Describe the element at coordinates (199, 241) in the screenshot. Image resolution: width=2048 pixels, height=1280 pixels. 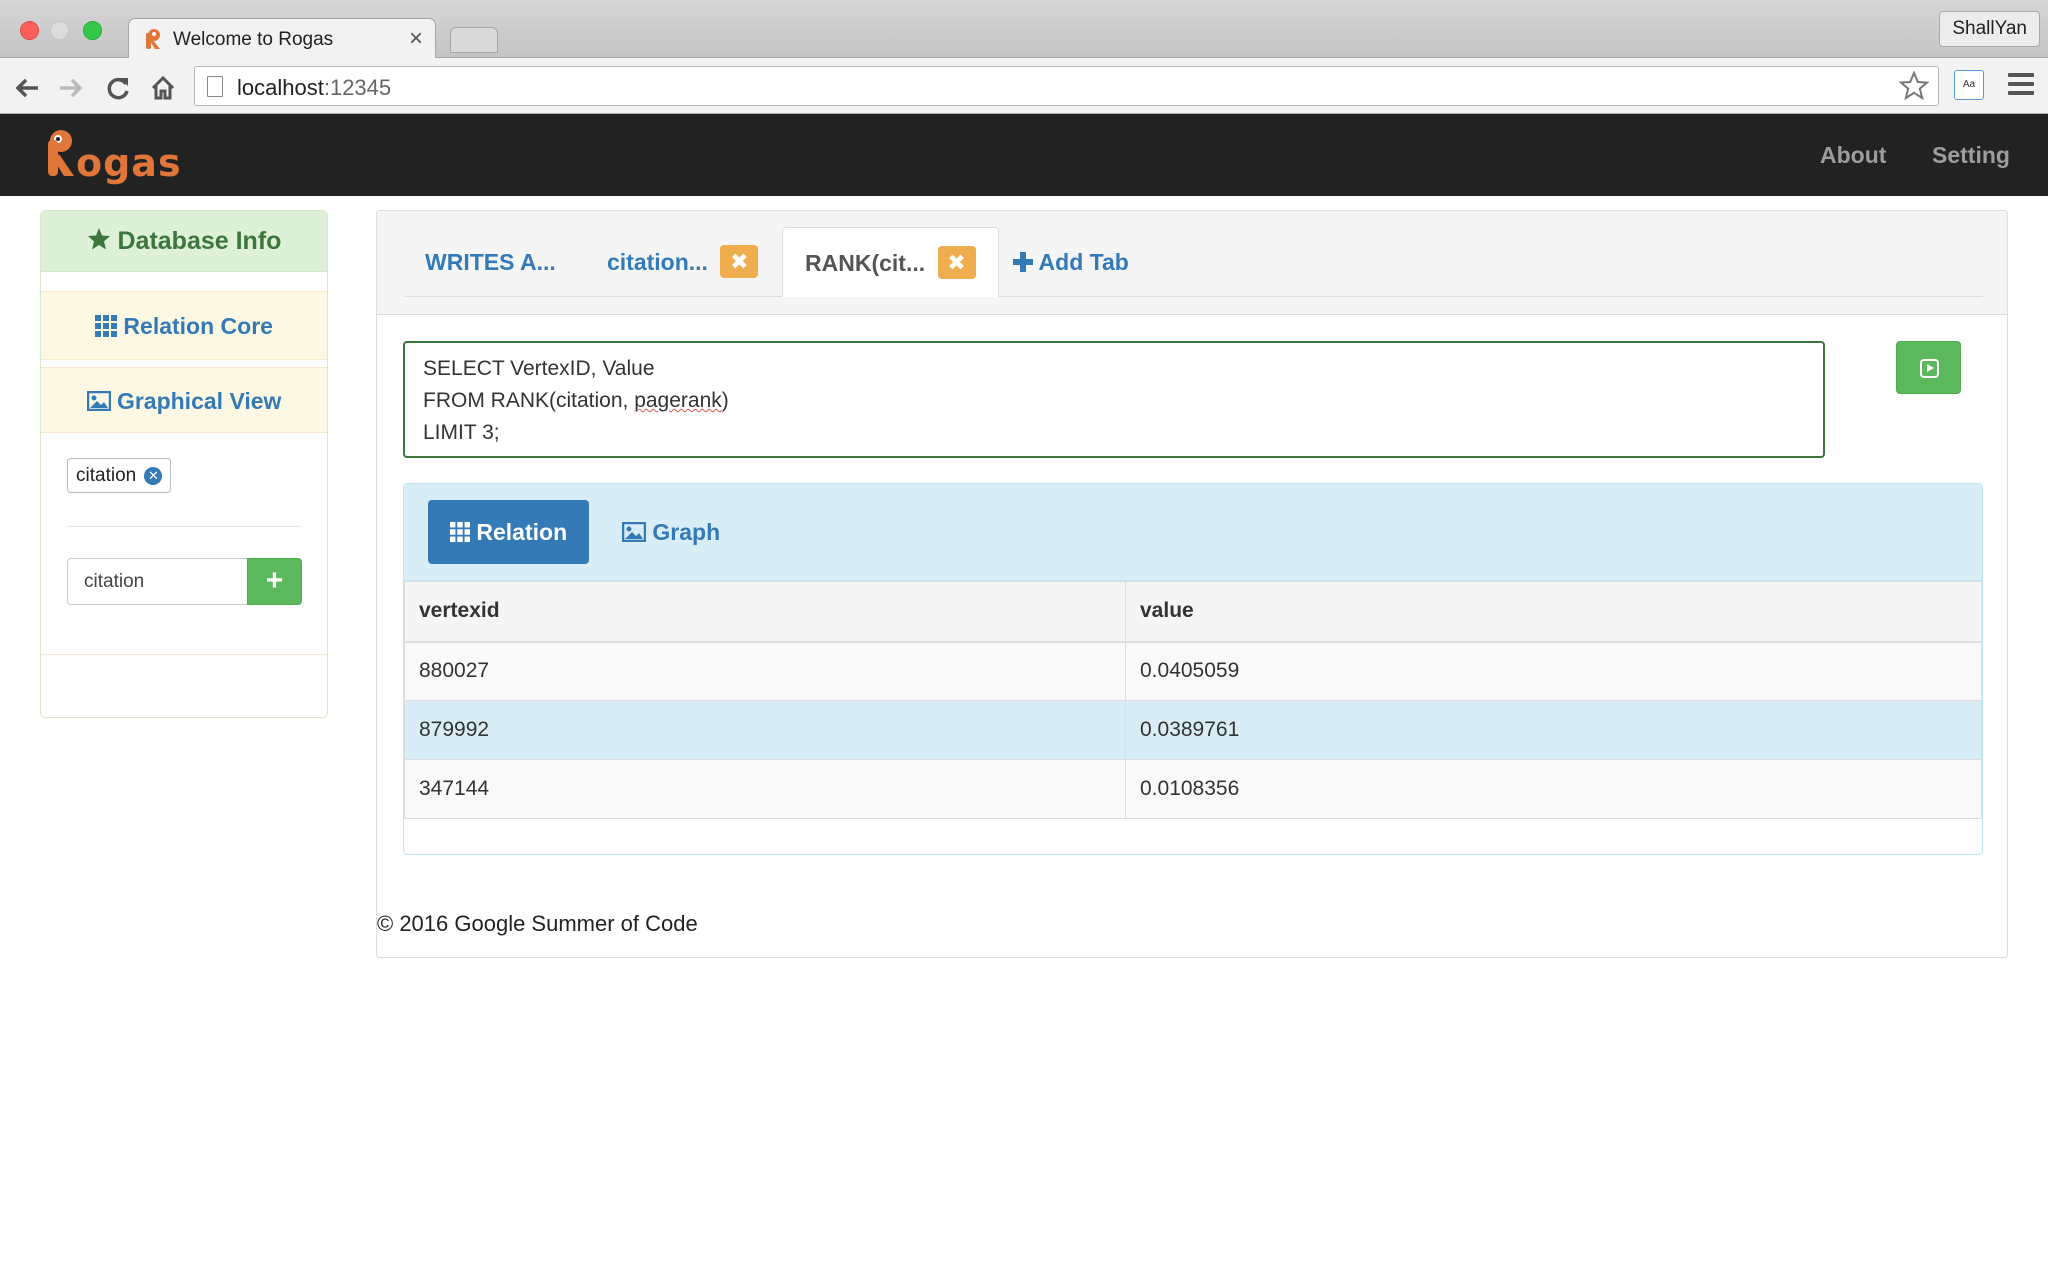
I see `database-info-title: Database Info` at that location.